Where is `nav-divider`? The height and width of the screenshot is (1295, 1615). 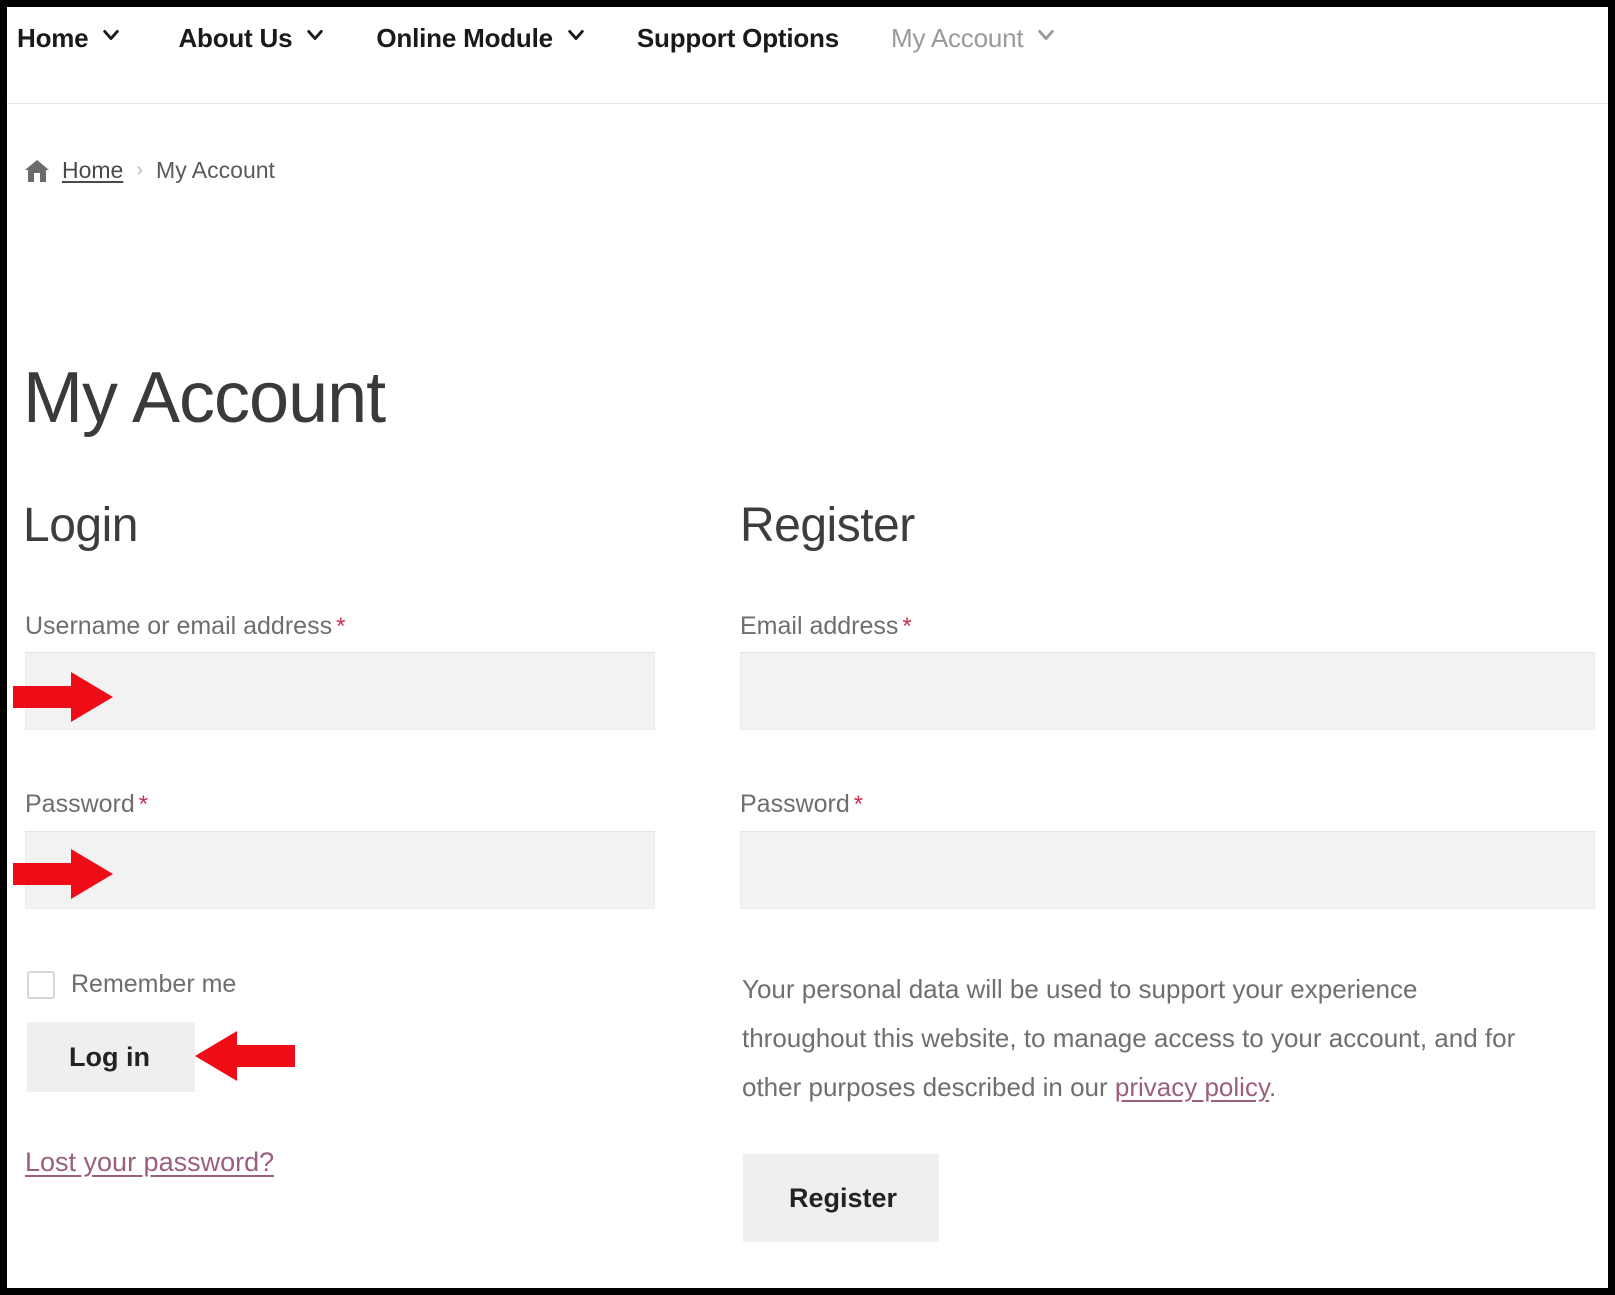 nav-divider is located at coordinates (807, 103).